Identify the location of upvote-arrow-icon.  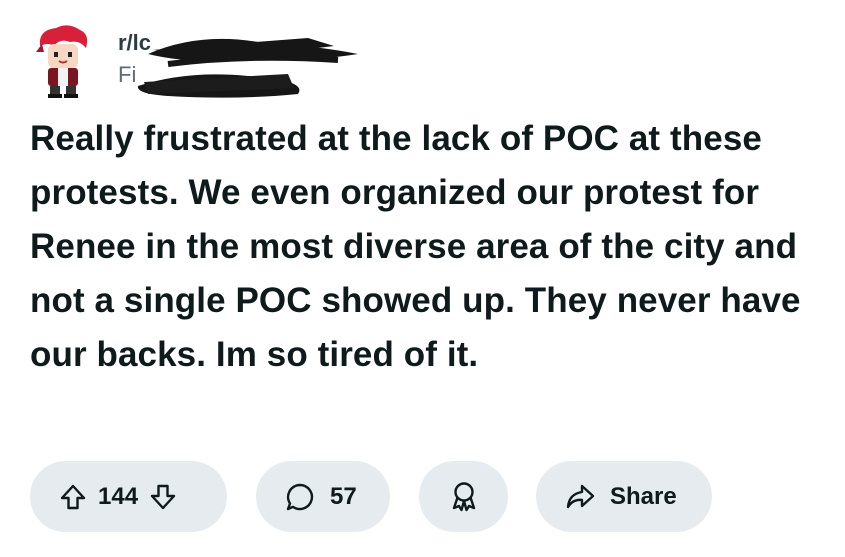
(73, 497).